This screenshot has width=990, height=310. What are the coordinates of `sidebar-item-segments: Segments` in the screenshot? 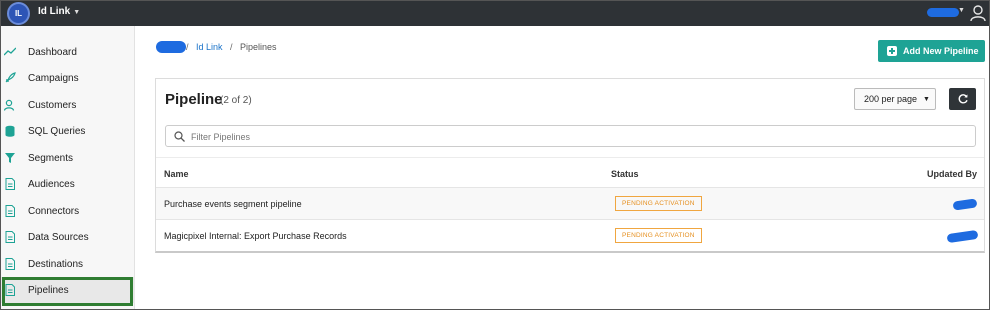 It's located at (68, 158).